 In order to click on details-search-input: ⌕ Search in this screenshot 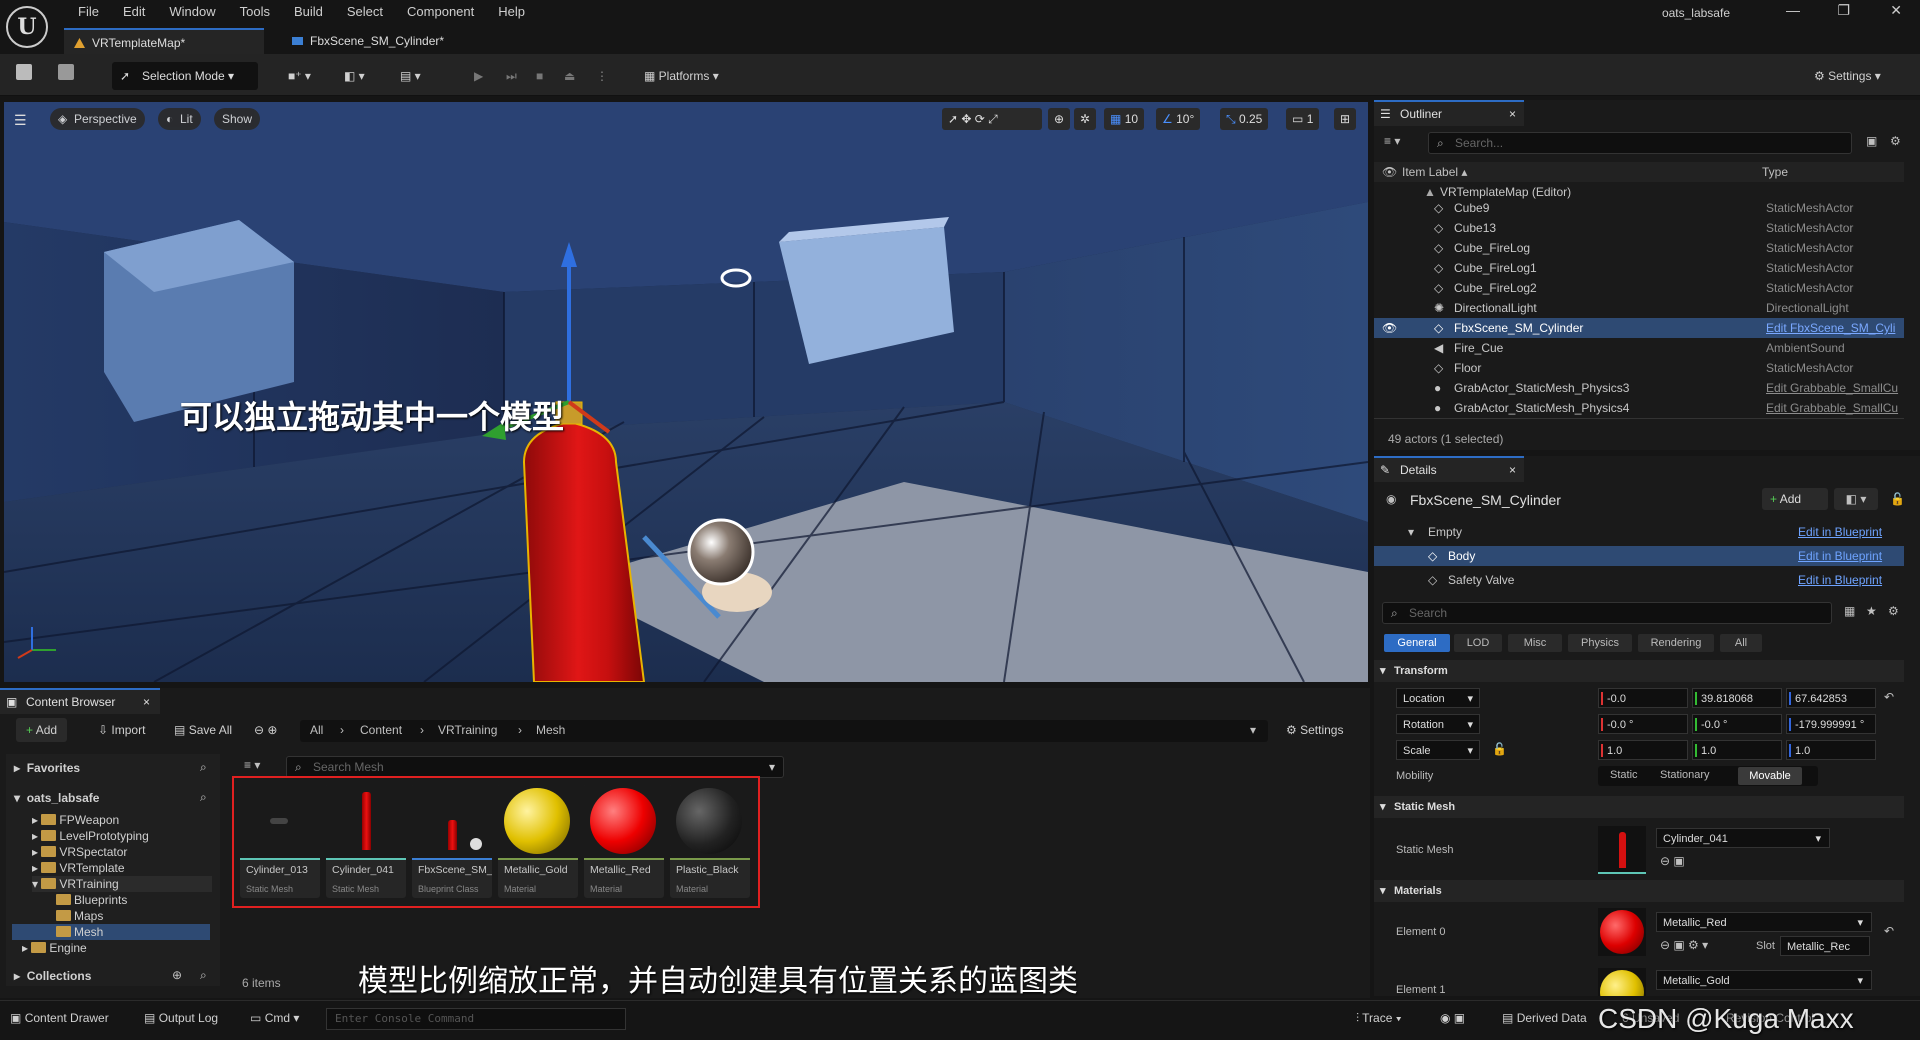, I will do `click(1607, 613)`.